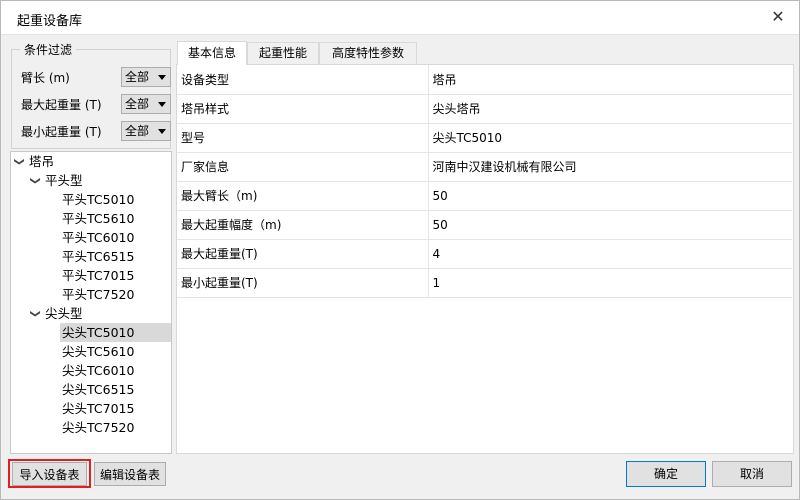 The height and width of the screenshot is (500, 800). I want to click on table-row: 设备类型 塔吊, so click(484, 80).